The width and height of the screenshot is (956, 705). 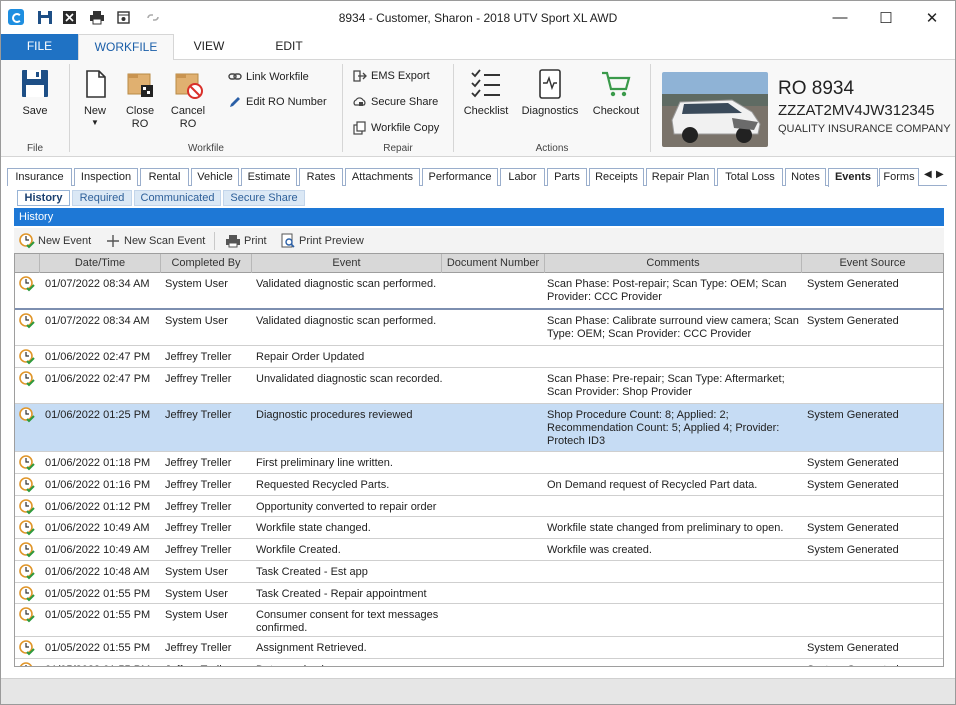 I want to click on save-quick-icon, so click(x=45, y=17).